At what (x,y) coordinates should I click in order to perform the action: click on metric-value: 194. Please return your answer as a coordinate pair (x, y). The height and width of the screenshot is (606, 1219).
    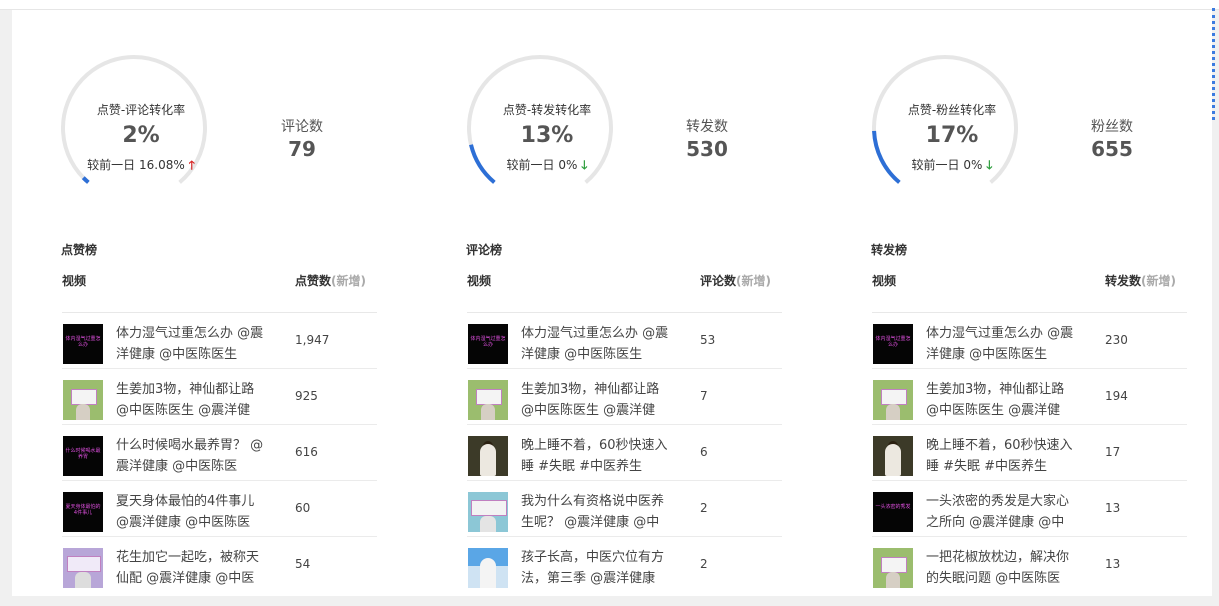
    Looking at the image, I should click on (1116, 396).